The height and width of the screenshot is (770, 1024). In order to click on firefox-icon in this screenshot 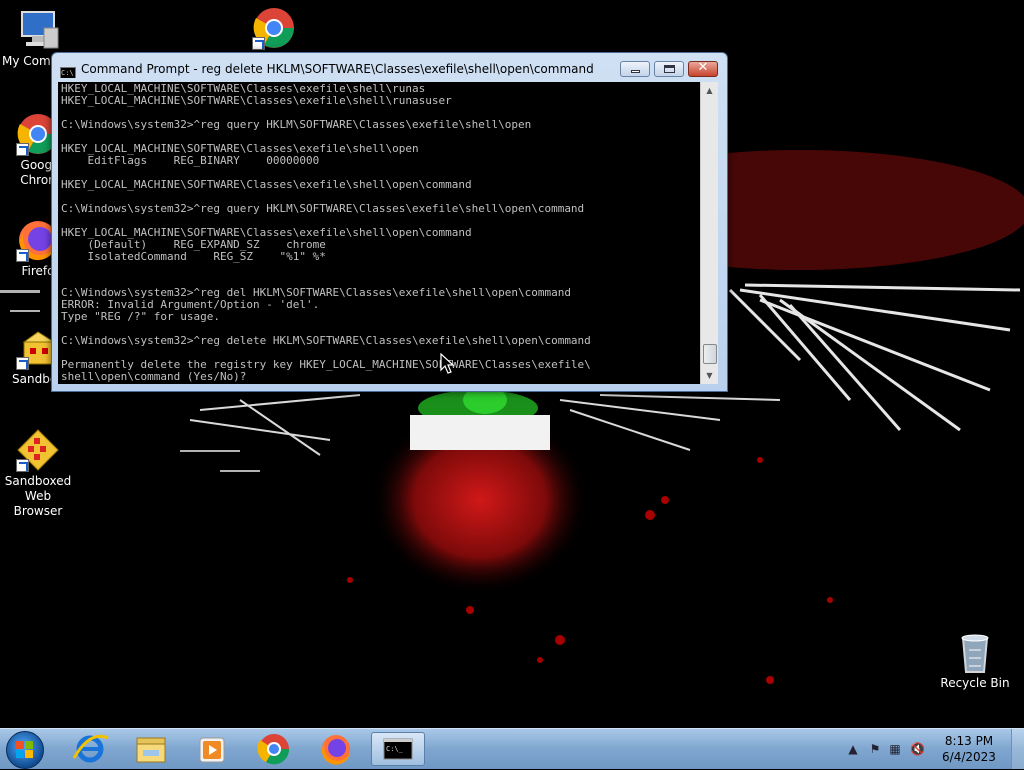, I will do `click(335, 750)`.